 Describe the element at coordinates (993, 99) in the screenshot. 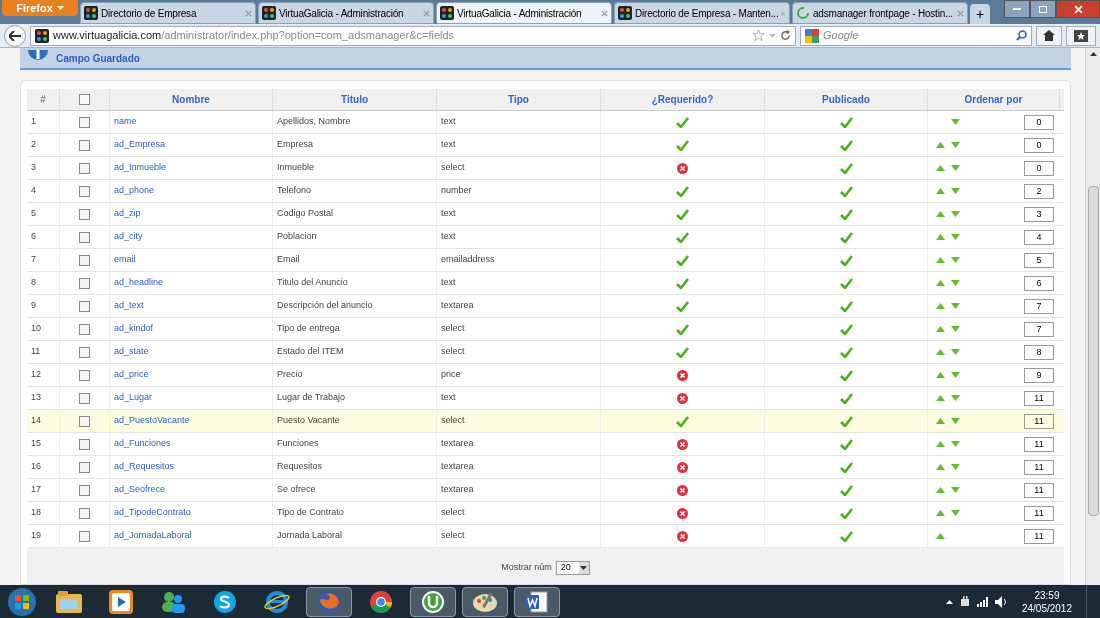

I see `column-header: Ordenar por` at that location.